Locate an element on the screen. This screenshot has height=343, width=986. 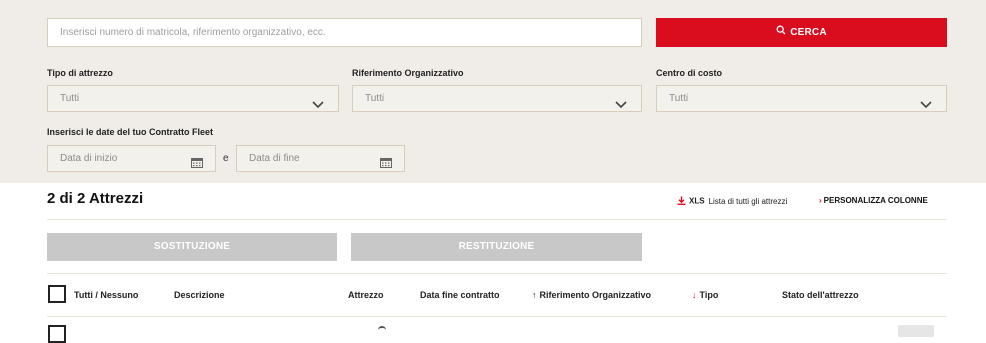
header-type: ↓ Tipo is located at coordinates (705, 295).